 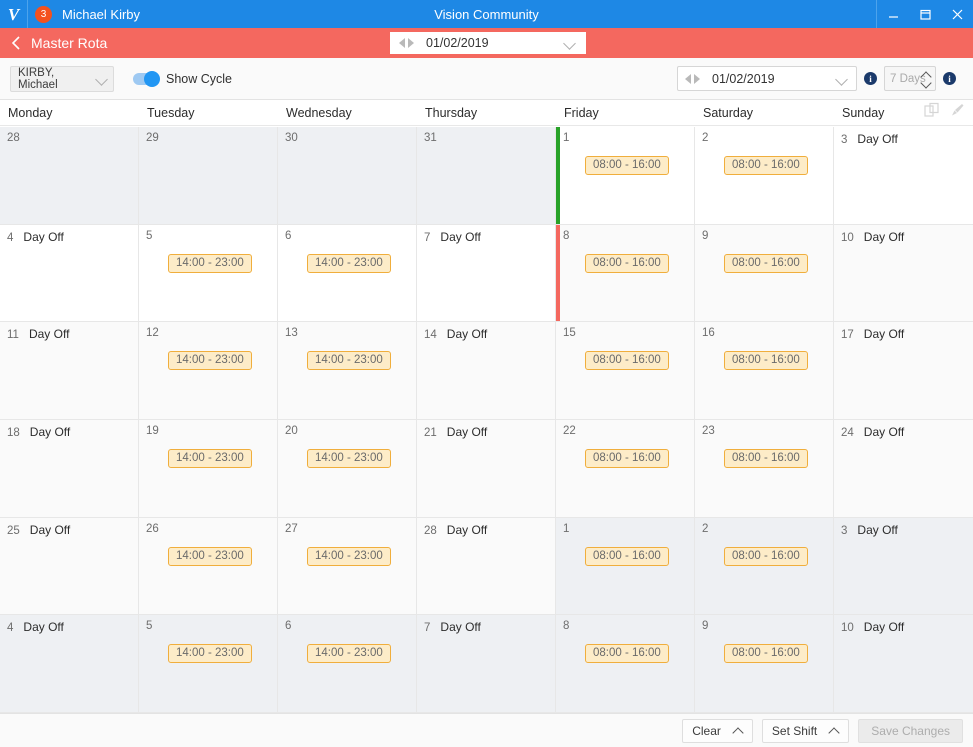 I want to click on calendar-cell: 24 Day Off, so click(x=903, y=468).